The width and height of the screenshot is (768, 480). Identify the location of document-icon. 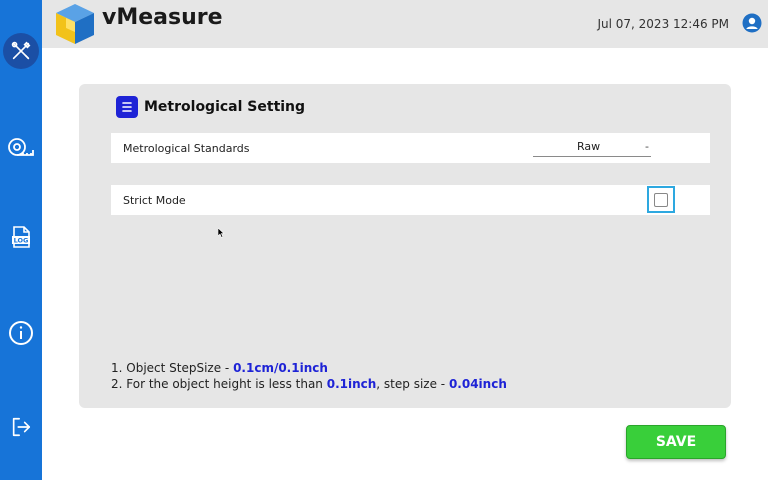
(127, 107).